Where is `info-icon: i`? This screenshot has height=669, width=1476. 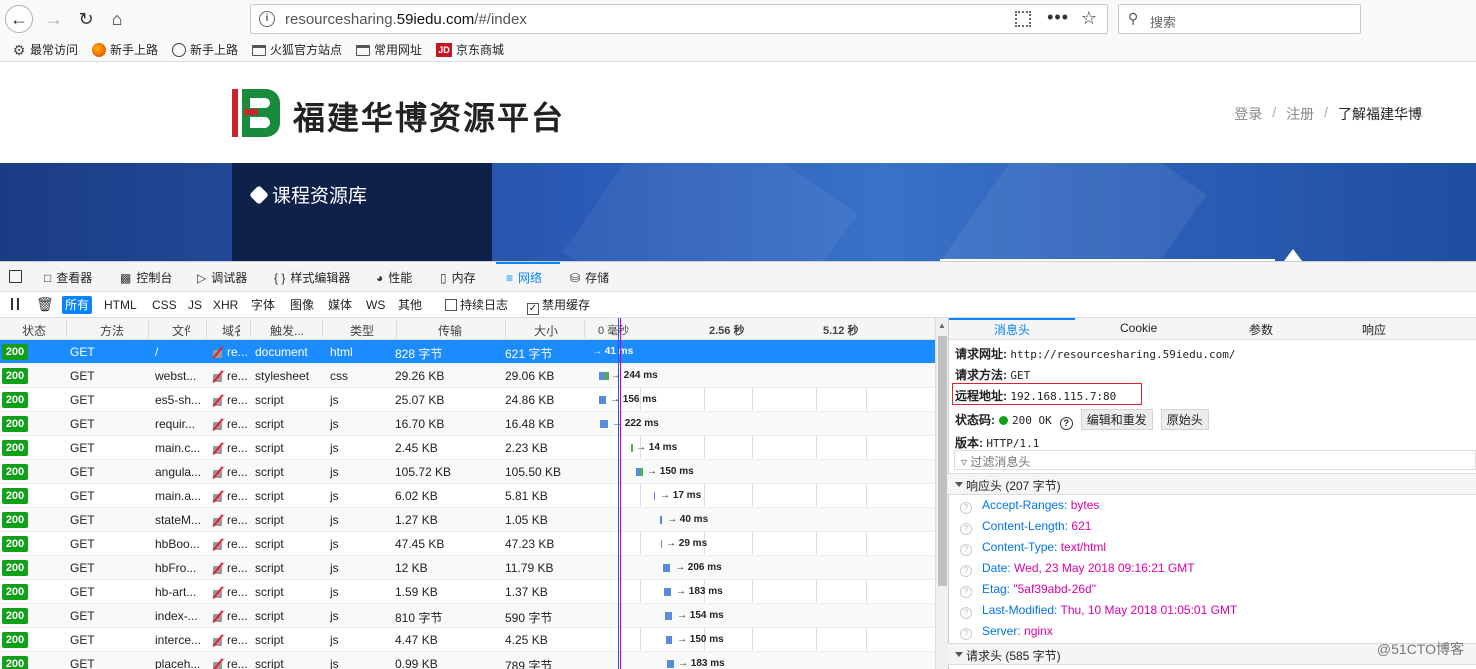
info-icon: i is located at coordinates (267, 19).